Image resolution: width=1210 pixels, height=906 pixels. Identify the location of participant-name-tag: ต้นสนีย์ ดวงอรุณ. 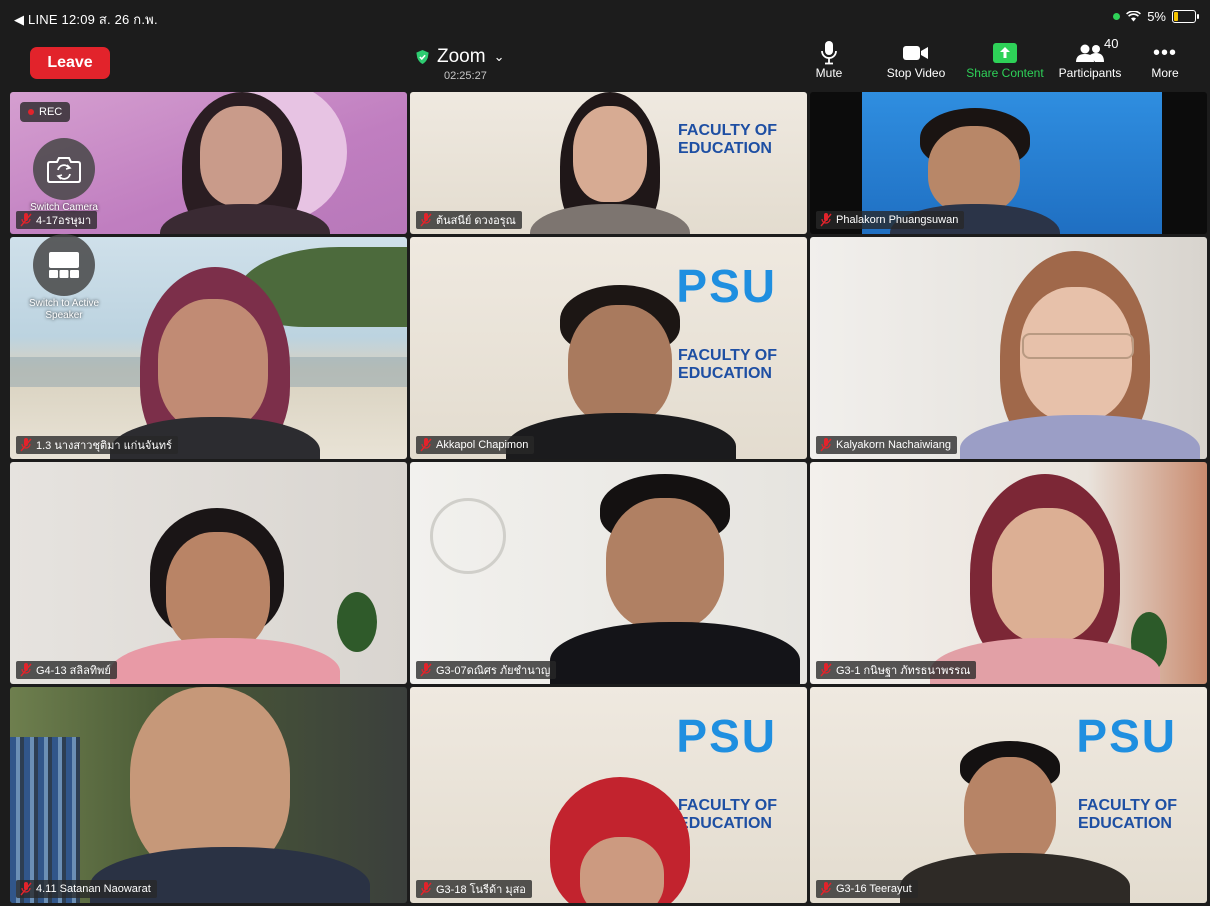
(469, 220).